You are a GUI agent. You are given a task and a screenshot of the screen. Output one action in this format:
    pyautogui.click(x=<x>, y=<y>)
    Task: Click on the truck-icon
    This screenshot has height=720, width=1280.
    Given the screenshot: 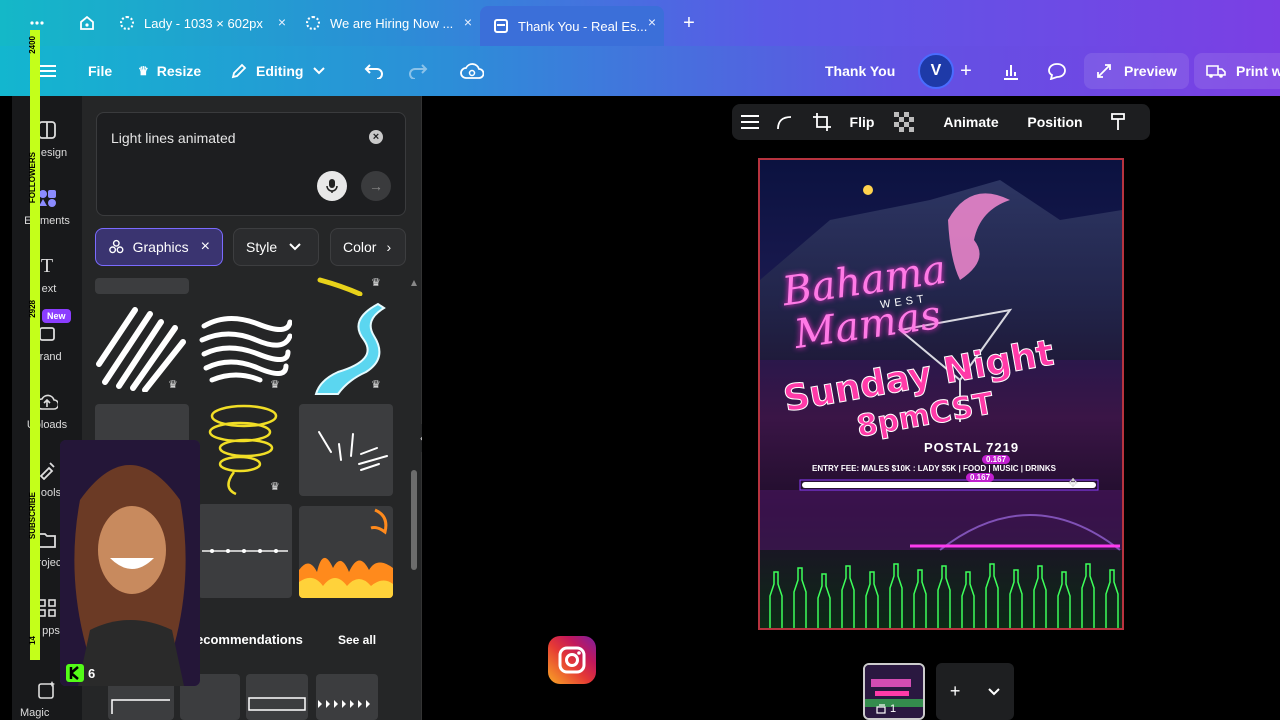 What is the action you would take?
    pyautogui.click(x=1216, y=71)
    